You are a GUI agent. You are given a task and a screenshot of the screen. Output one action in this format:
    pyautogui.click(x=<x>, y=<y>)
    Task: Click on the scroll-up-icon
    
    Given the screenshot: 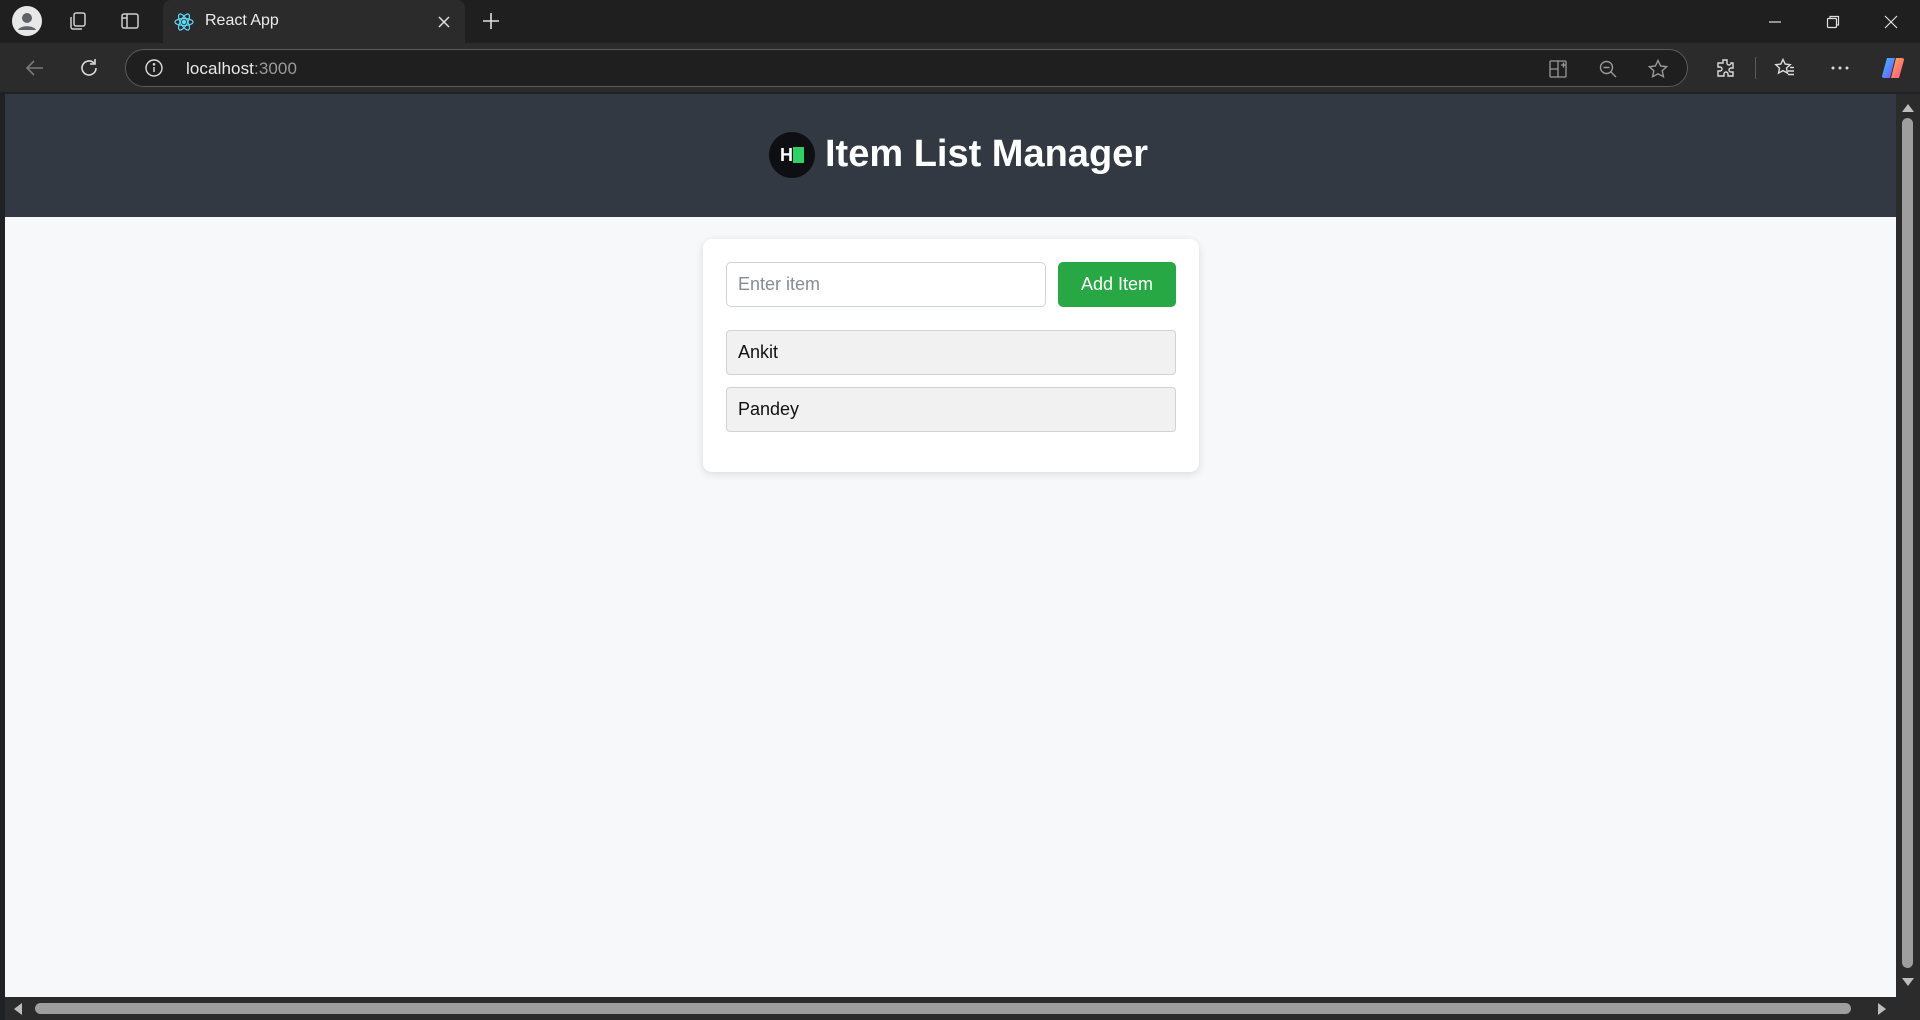 What is the action you would take?
    pyautogui.click(x=1908, y=108)
    